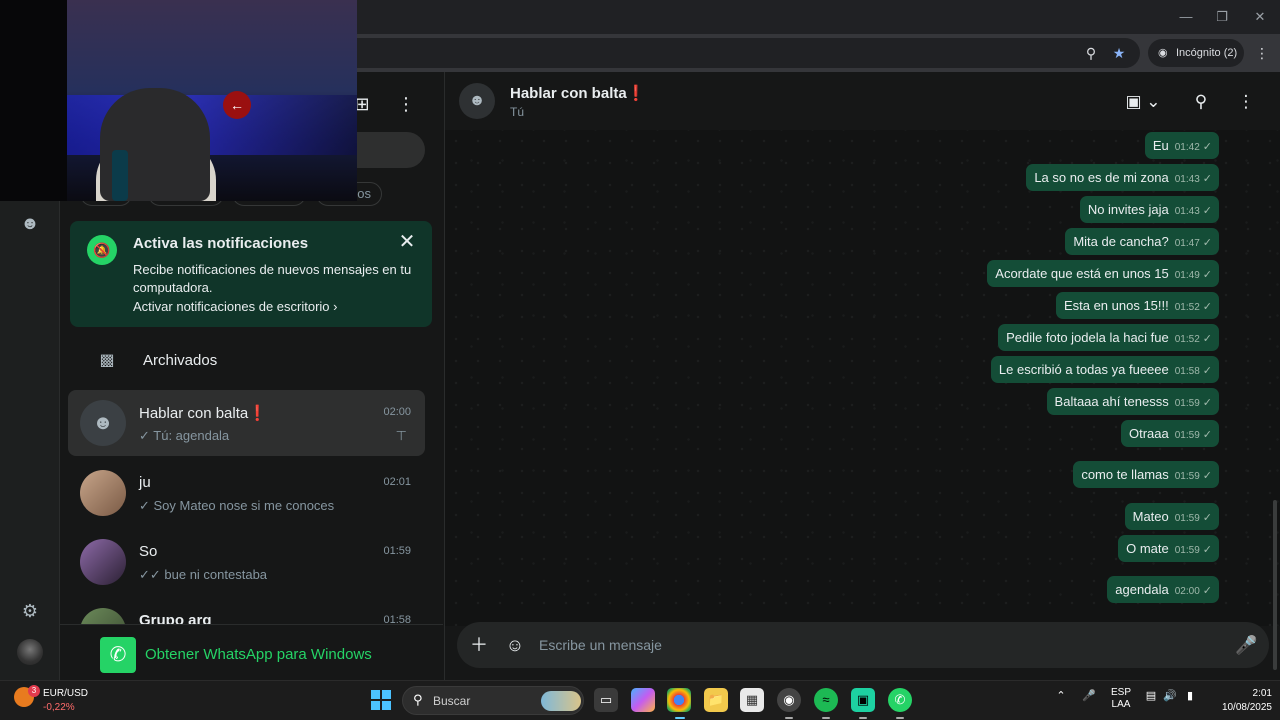 This screenshot has width=1280, height=720. I want to click on emoji-sticker-icon: ☺, so click(515, 645).